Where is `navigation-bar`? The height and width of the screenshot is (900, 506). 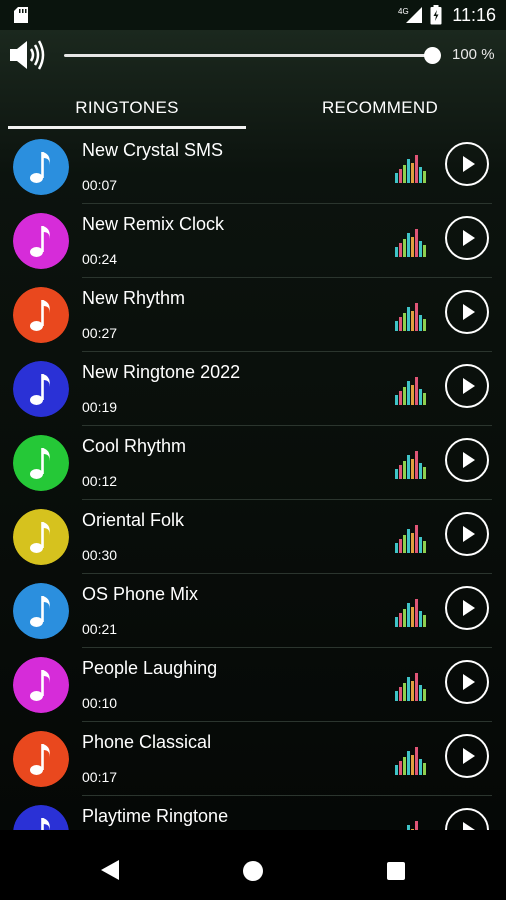
navigation-bar is located at coordinates (253, 865).